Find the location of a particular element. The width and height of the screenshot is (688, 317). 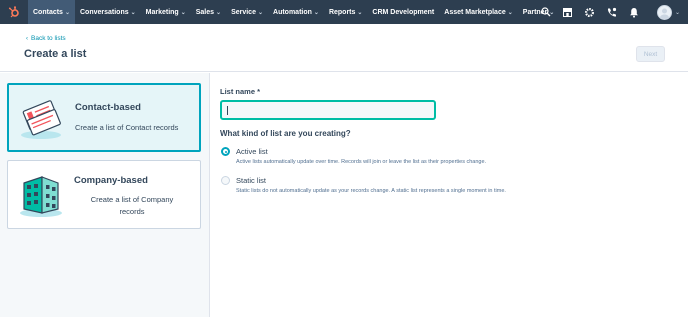

list-name-input is located at coordinates (328, 110).